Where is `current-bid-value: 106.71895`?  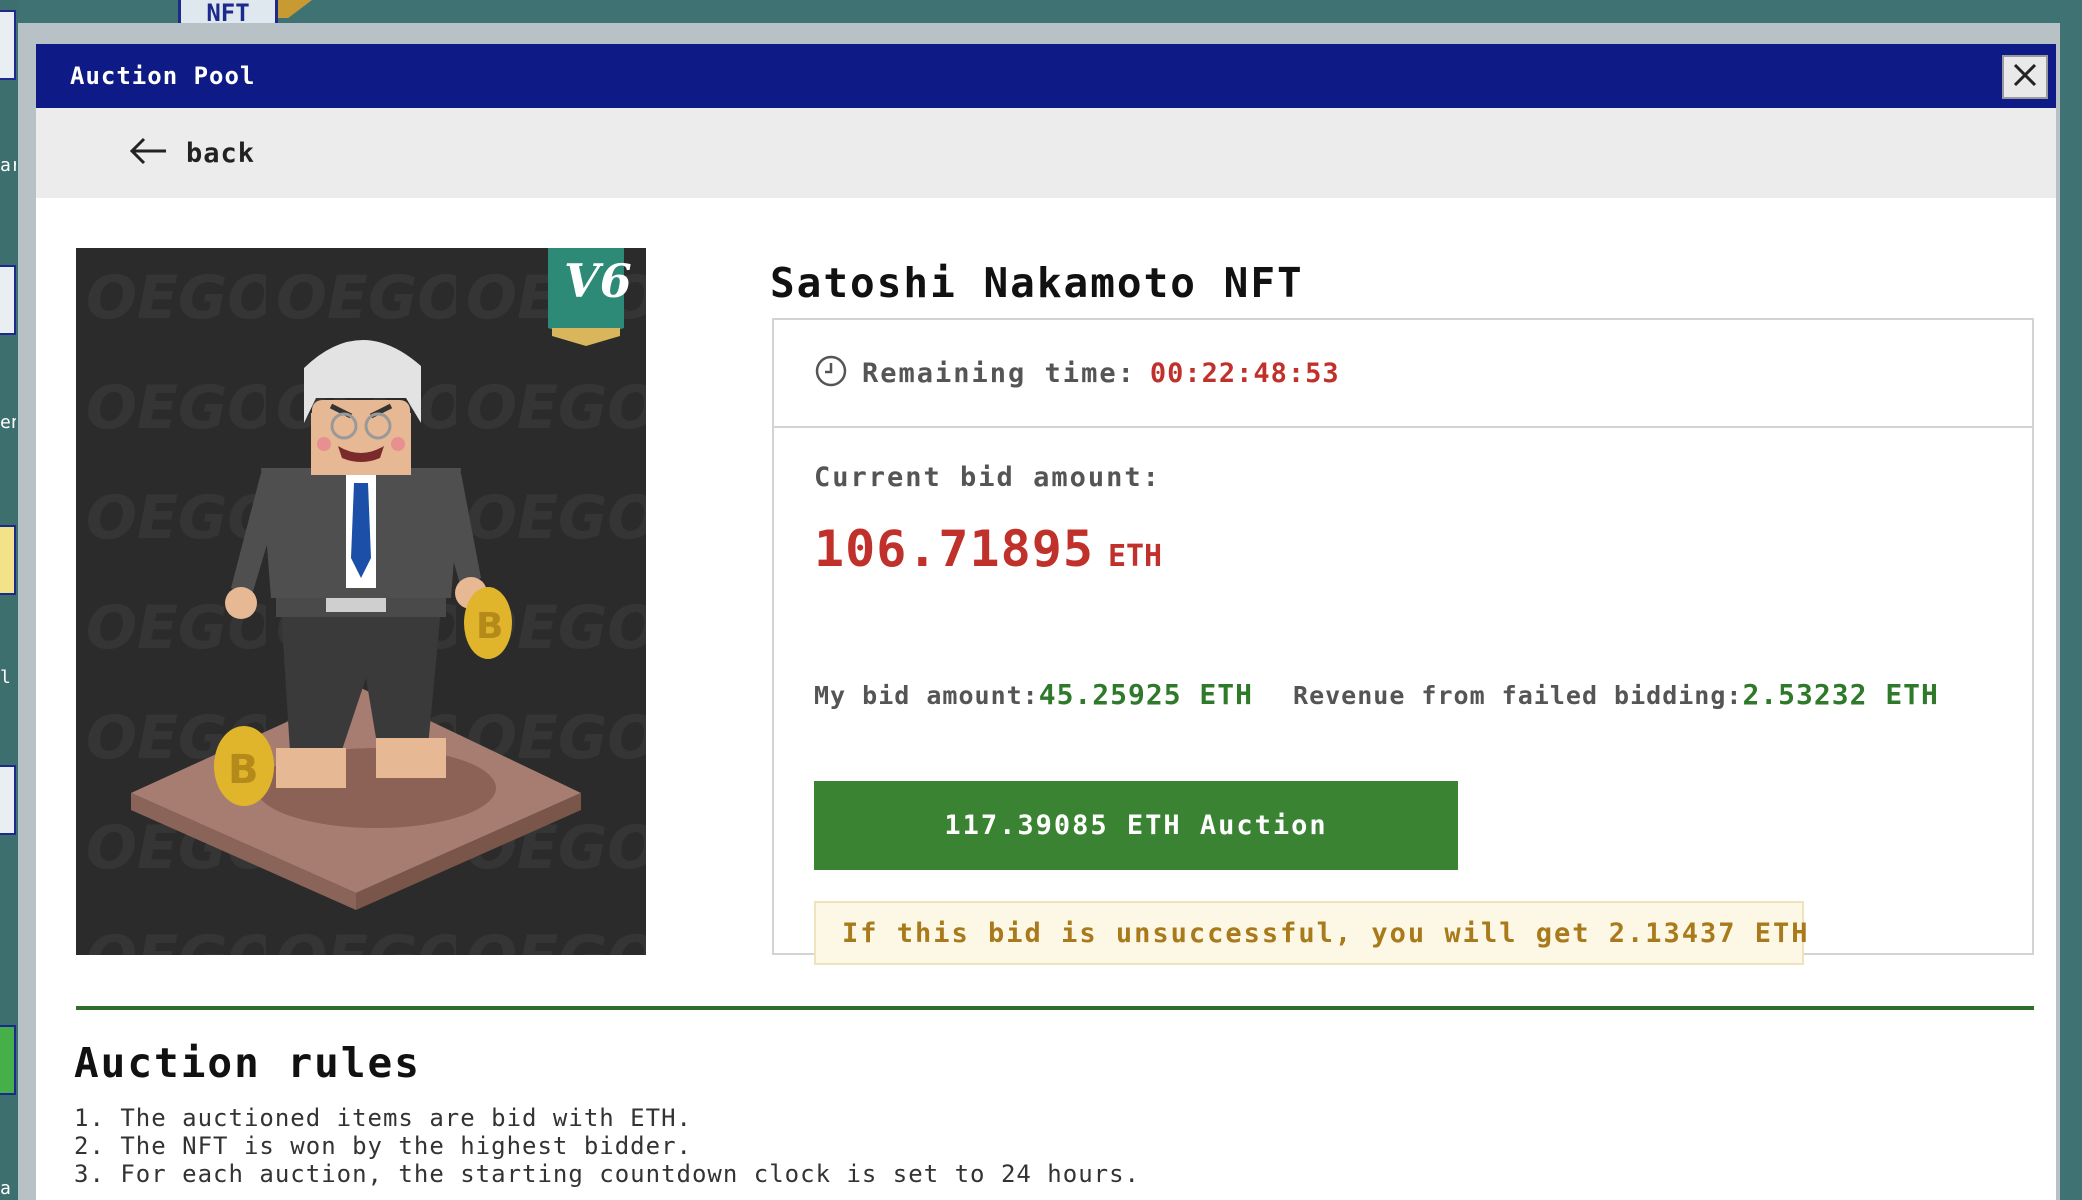
current-bid-value: 106.71895 is located at coordinates (954, 549).